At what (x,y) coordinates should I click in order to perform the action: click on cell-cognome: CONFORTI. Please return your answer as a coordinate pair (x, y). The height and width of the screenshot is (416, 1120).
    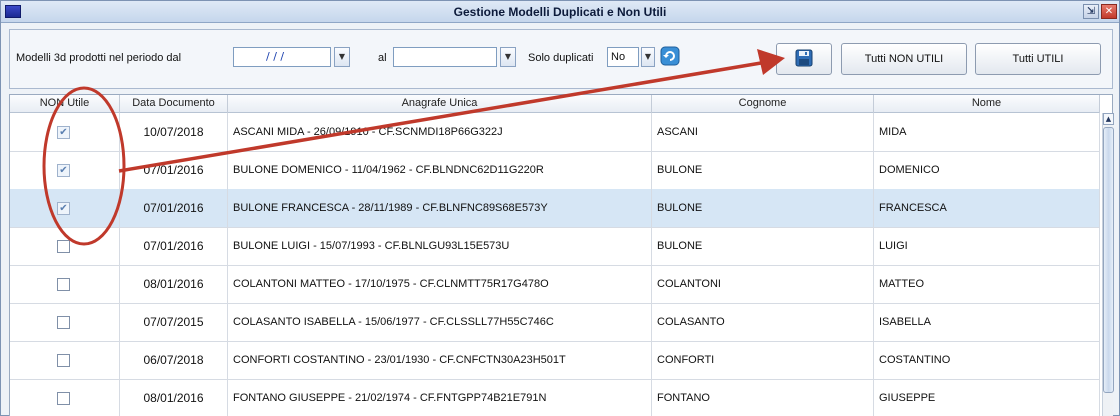
    Looking at the image, I should click on (763, 360).